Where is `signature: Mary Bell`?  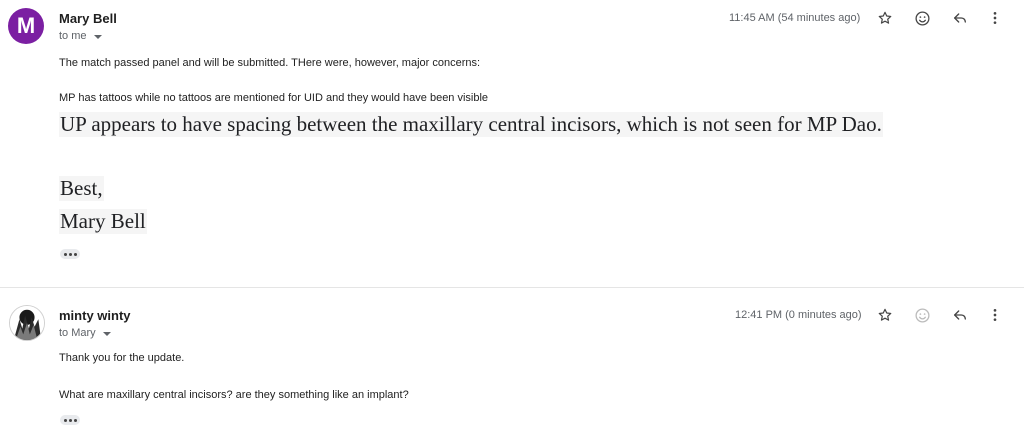
signature: Mary Bell is located at coordinates (103, 221).